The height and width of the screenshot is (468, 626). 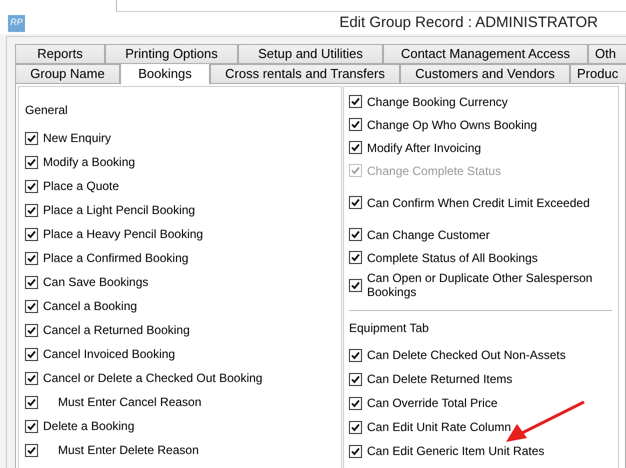 I want to click on section-heading: Equipment Tab, so click(x=389, y=328).